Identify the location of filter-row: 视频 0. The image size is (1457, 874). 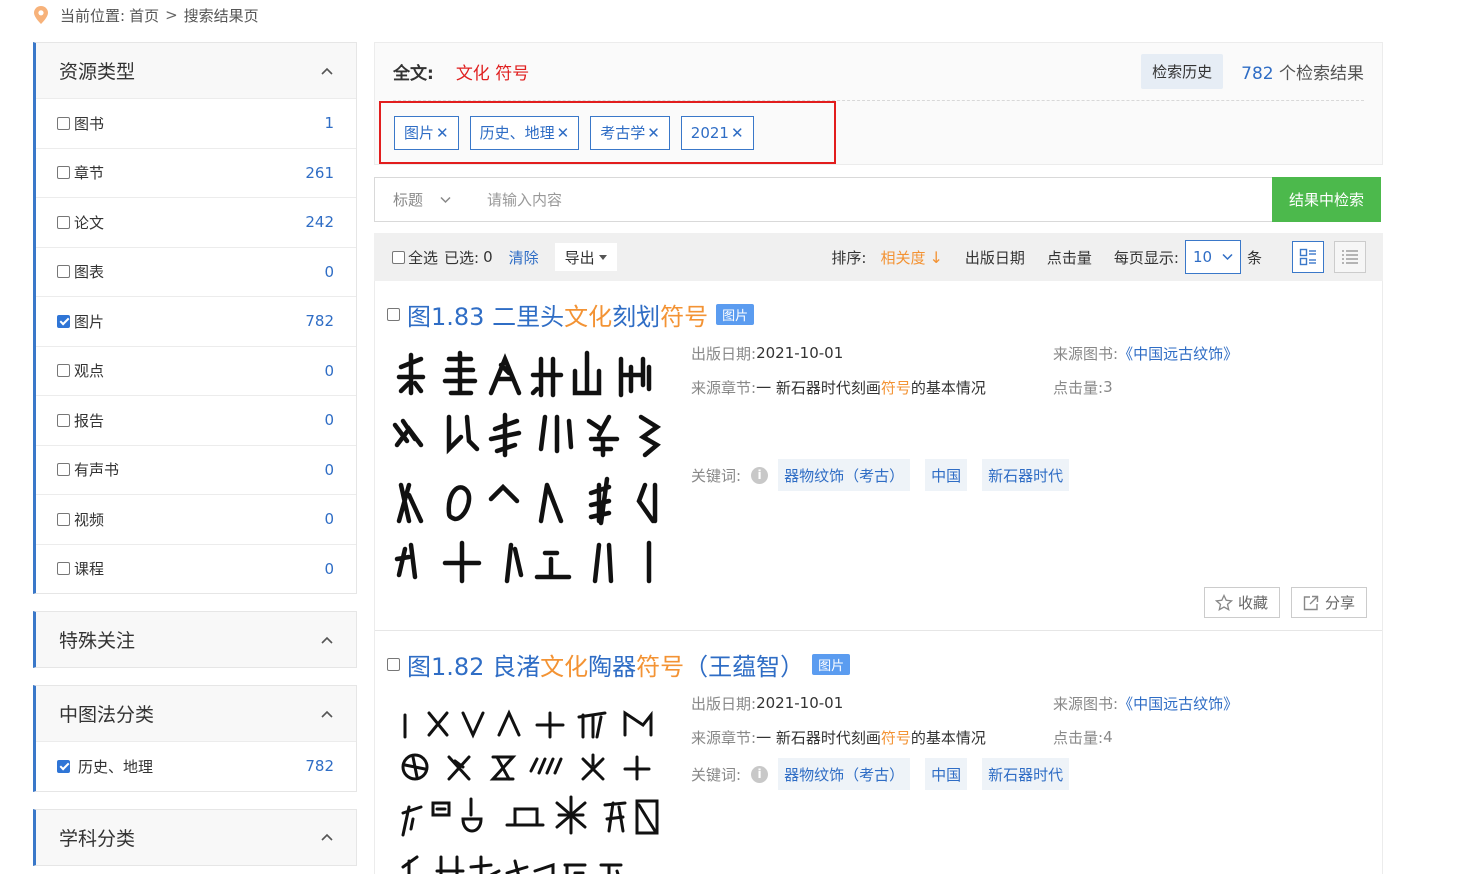
(196, 519).